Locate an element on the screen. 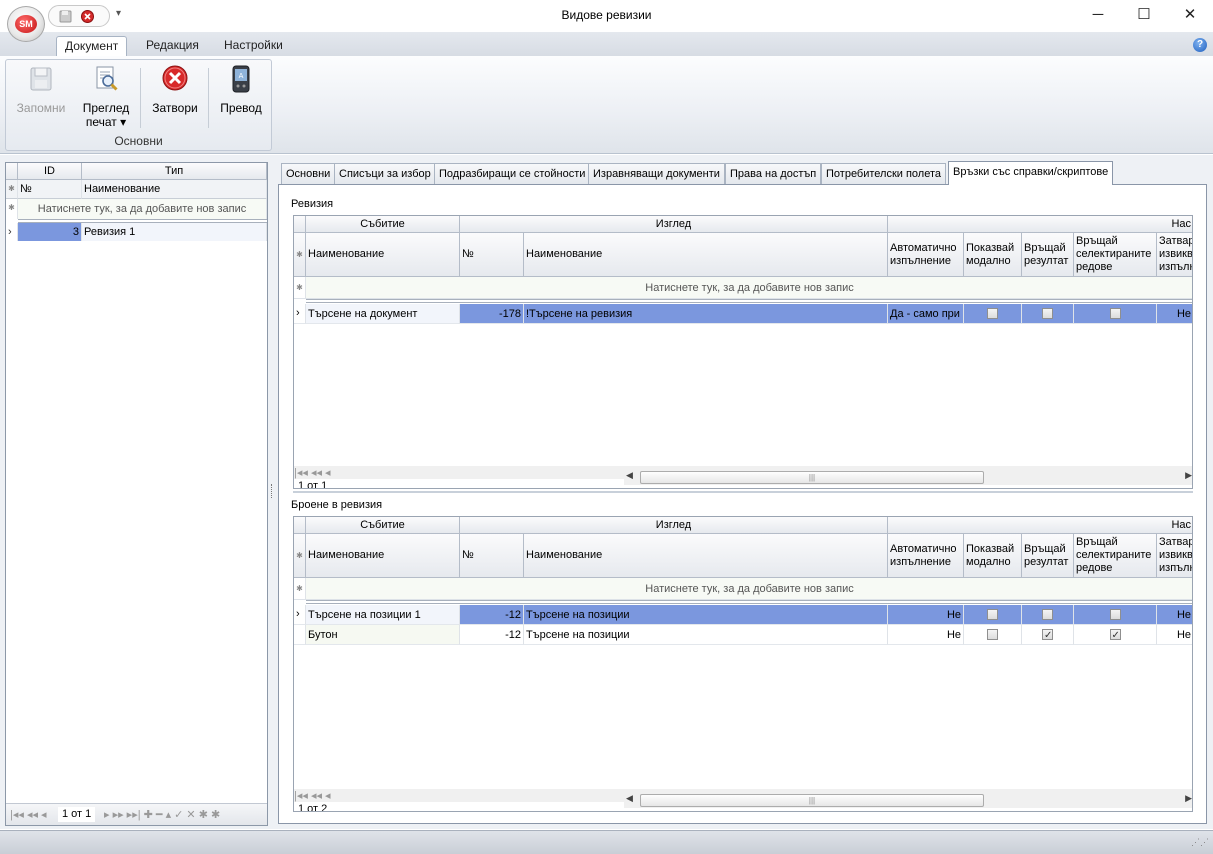 The width and height of the screenshot is (1213, 854). close-window-button: ✕ is located at coordinates (1190, 16).